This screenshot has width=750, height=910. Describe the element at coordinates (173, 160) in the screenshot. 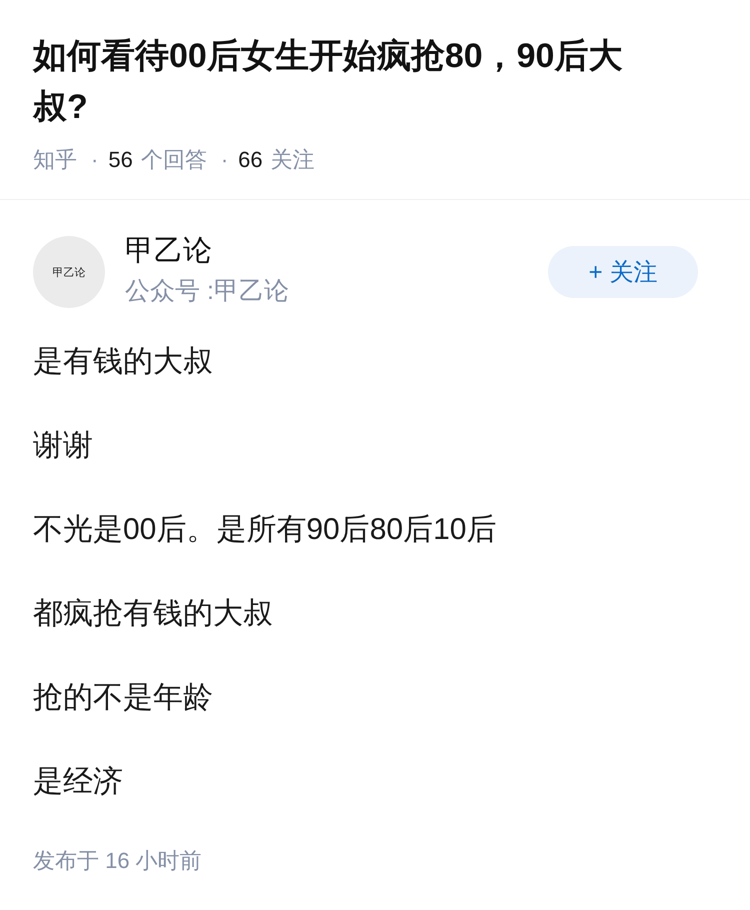

I see `count-label: 个回答` at that location.